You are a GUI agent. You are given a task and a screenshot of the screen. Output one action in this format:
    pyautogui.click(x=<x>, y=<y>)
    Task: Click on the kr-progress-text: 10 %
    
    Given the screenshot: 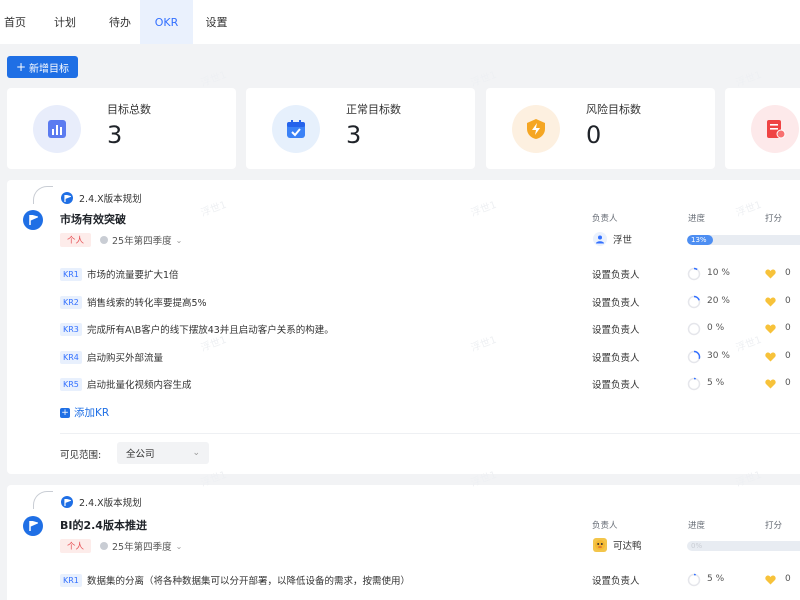 What is the action you would take?
    pyautogui.click(x=718, y=273)
    